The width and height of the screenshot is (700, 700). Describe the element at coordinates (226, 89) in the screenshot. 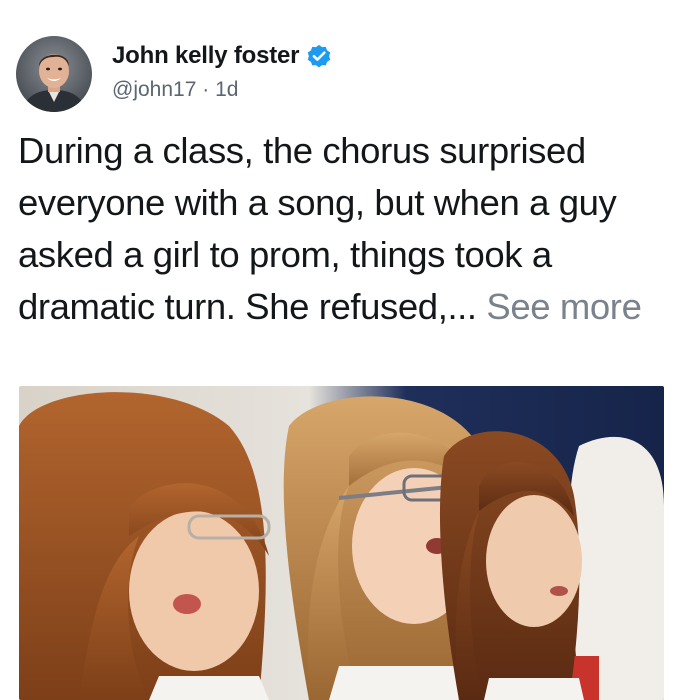

I see `post-time: 1d` at that location.